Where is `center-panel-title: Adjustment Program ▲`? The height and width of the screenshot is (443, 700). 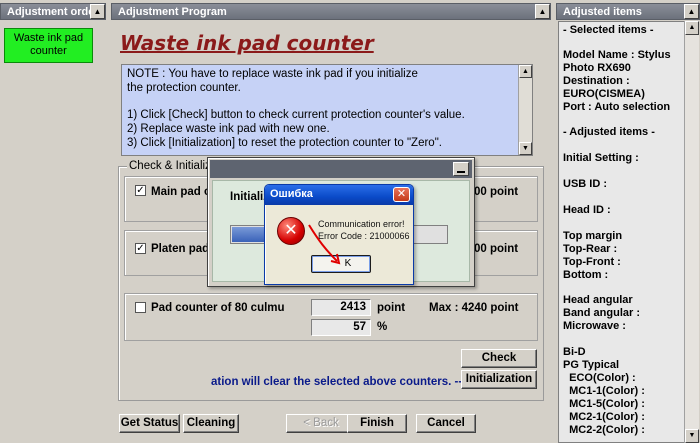 center-panel-title: Adjustment Program ▲ is located at coordinates (331, 11).